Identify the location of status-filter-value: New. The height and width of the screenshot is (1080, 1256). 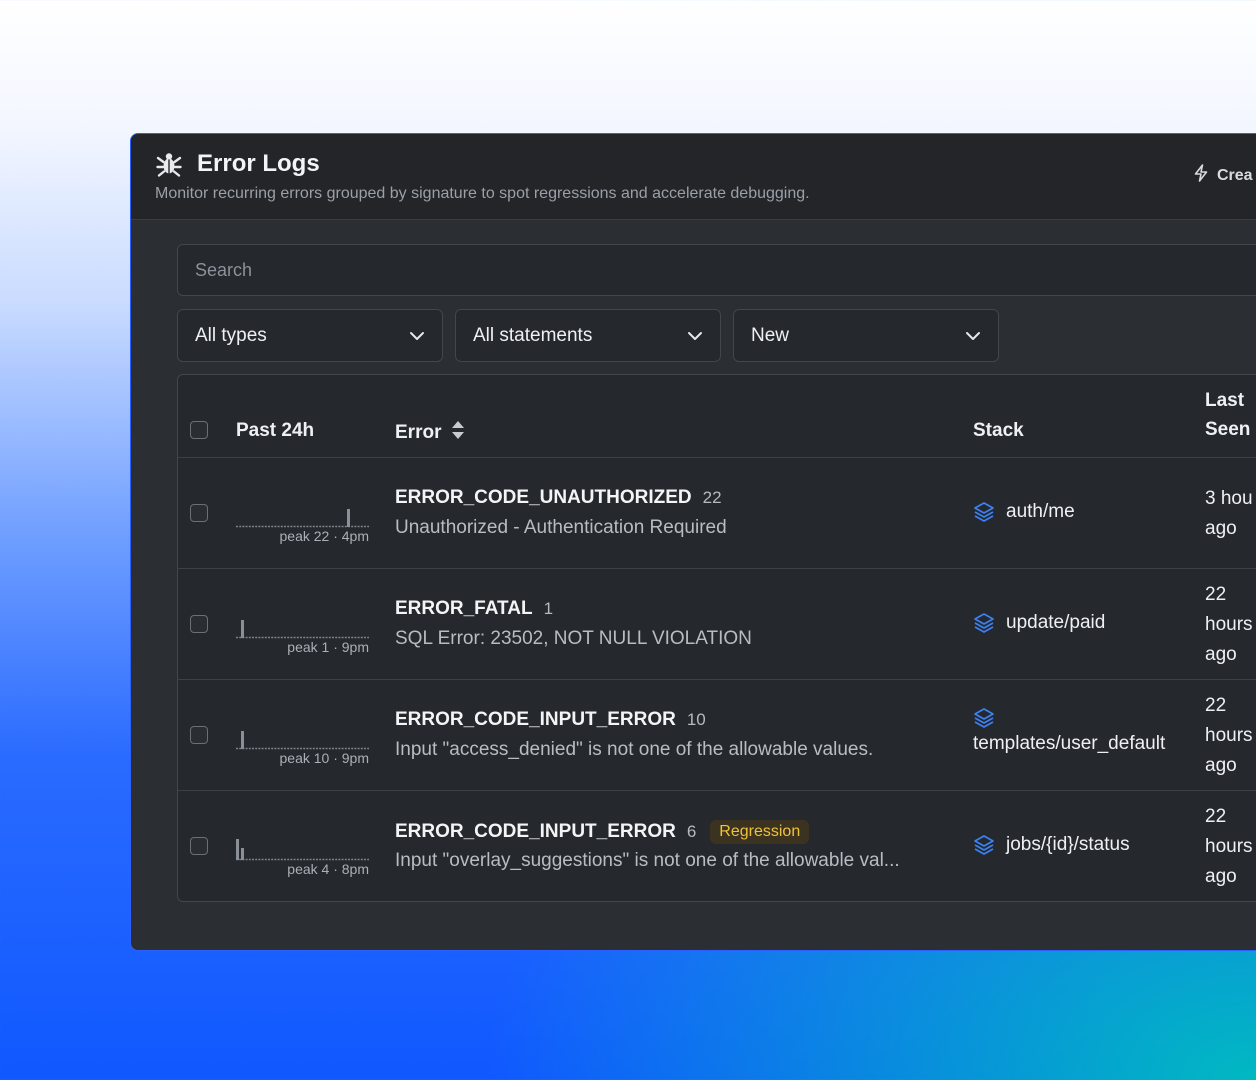
(770, 335).